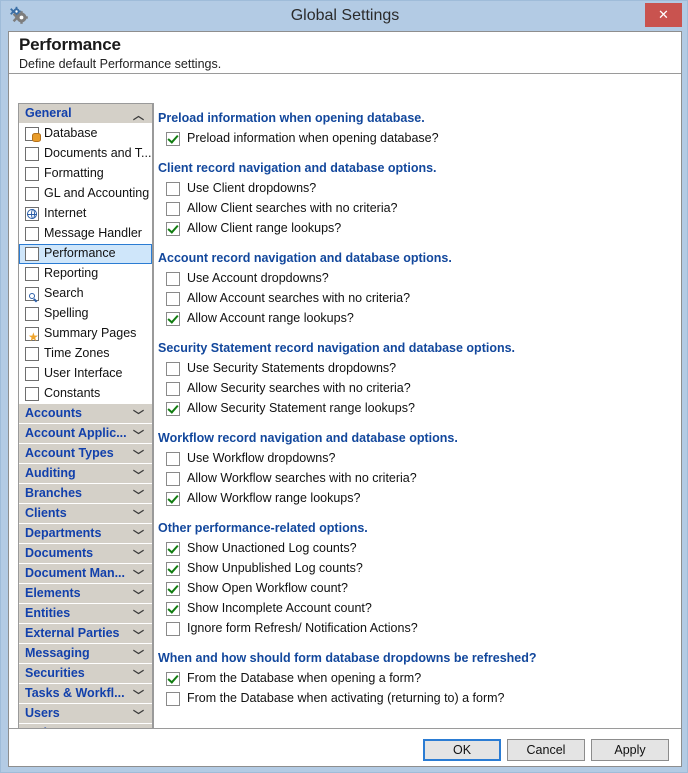  I want to click on sidebar-category-account-applic: Account Applic... ﹀, so click(85, 434).